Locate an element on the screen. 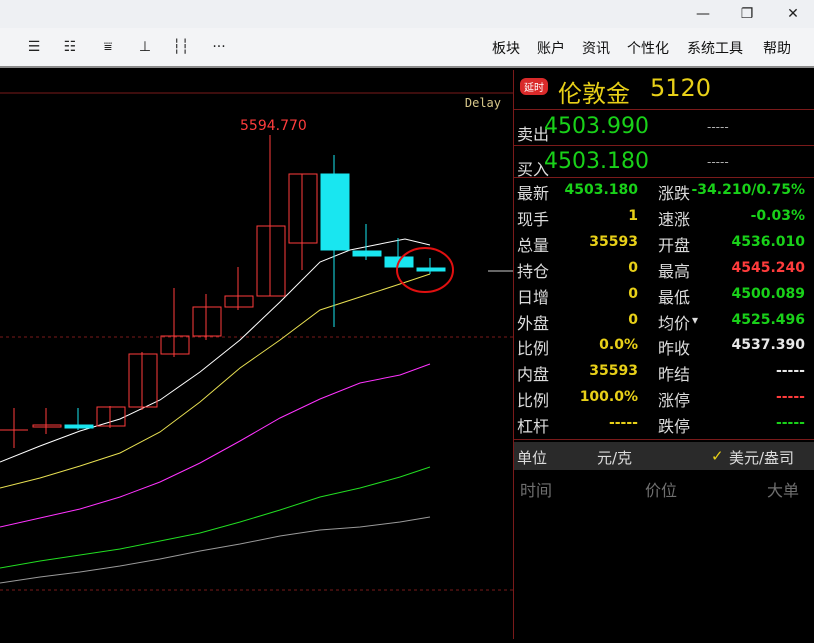 The image size is (814, 643). stat-value: -34.210/0.75% is located at coordinates (748, 190).